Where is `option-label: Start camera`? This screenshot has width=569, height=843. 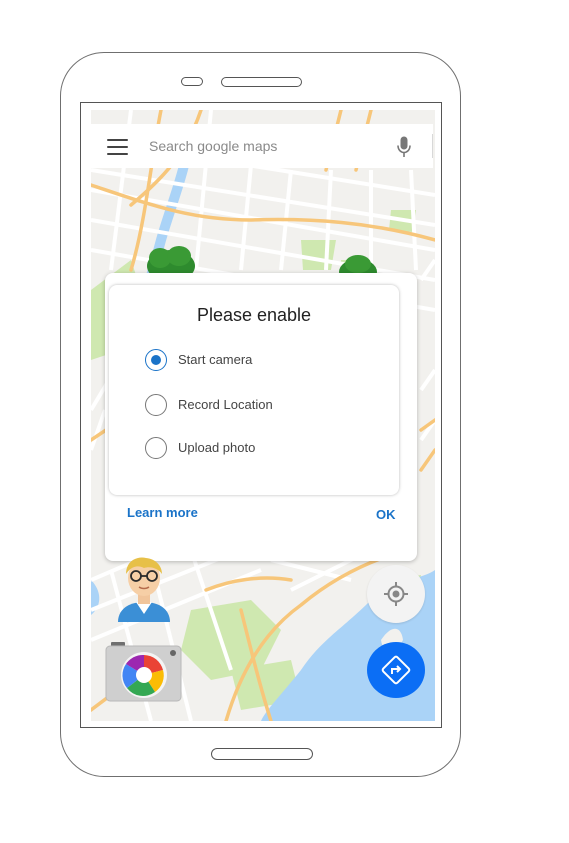 option-label: Start camera is located at coordinates (215, 359).